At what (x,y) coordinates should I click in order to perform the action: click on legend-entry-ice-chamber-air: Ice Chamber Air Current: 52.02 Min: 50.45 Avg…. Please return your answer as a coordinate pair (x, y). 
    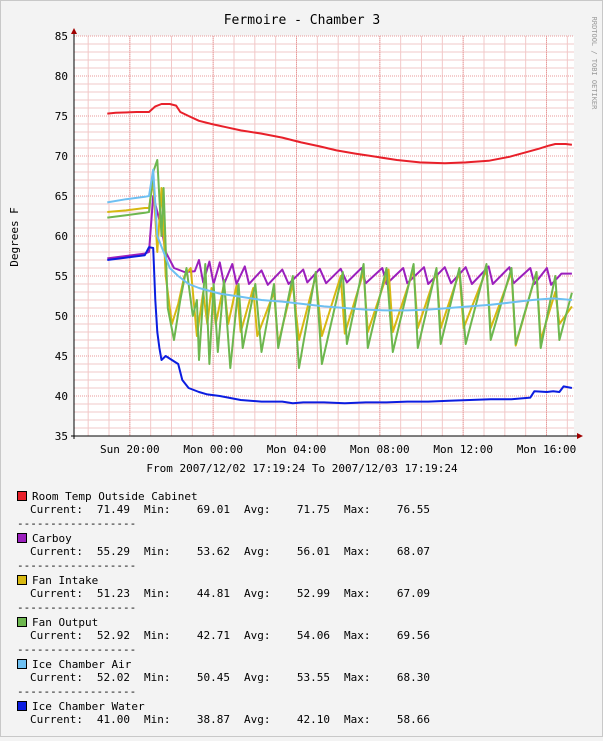
    Looking at the image, I should click on (297, 678).